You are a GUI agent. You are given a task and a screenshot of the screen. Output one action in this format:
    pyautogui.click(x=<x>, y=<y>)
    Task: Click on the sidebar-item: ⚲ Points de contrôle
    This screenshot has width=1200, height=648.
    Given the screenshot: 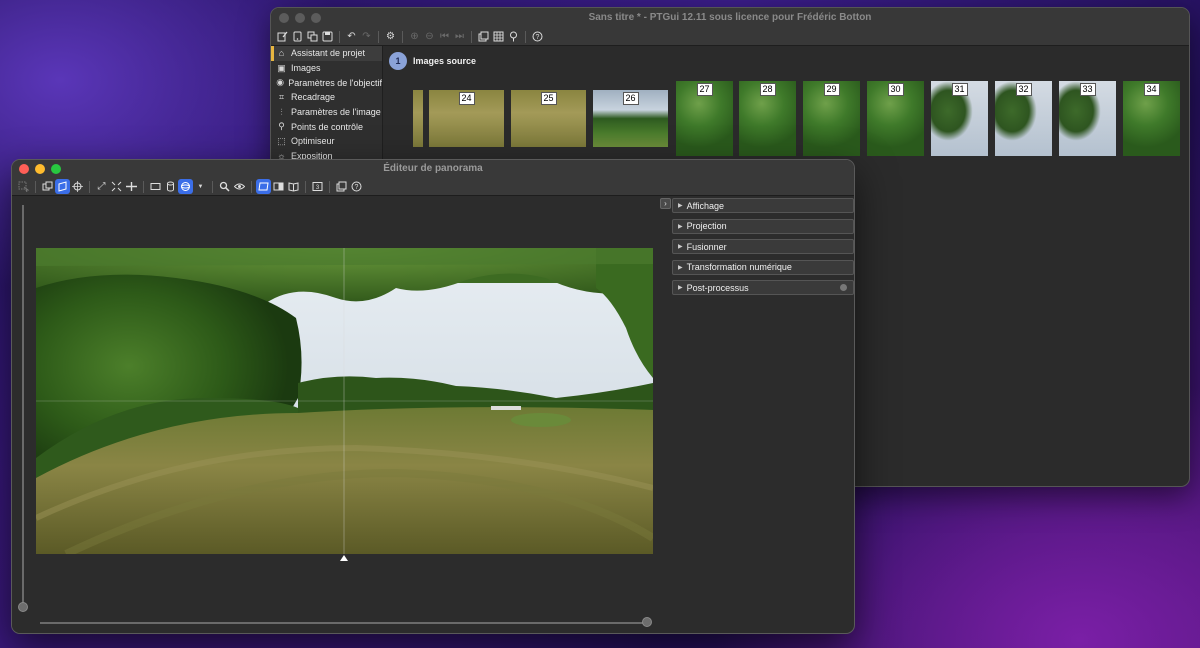 What is the action you would take?
    pyautogui.click(x=326, y=126)
    